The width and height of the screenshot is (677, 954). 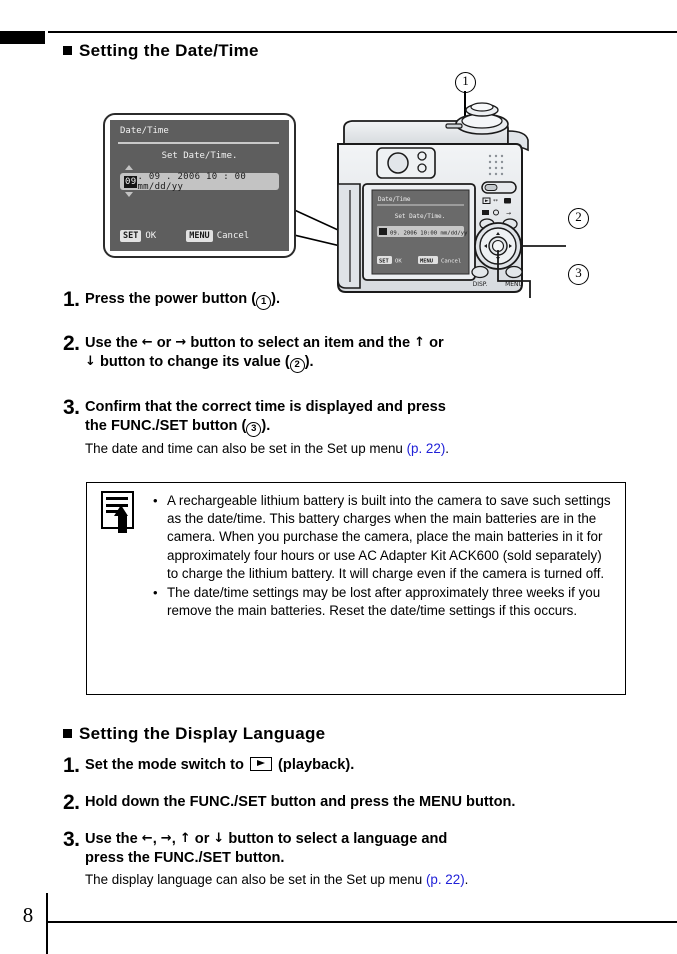 I want to click on page-top-rule, so click(x=362, y=32).